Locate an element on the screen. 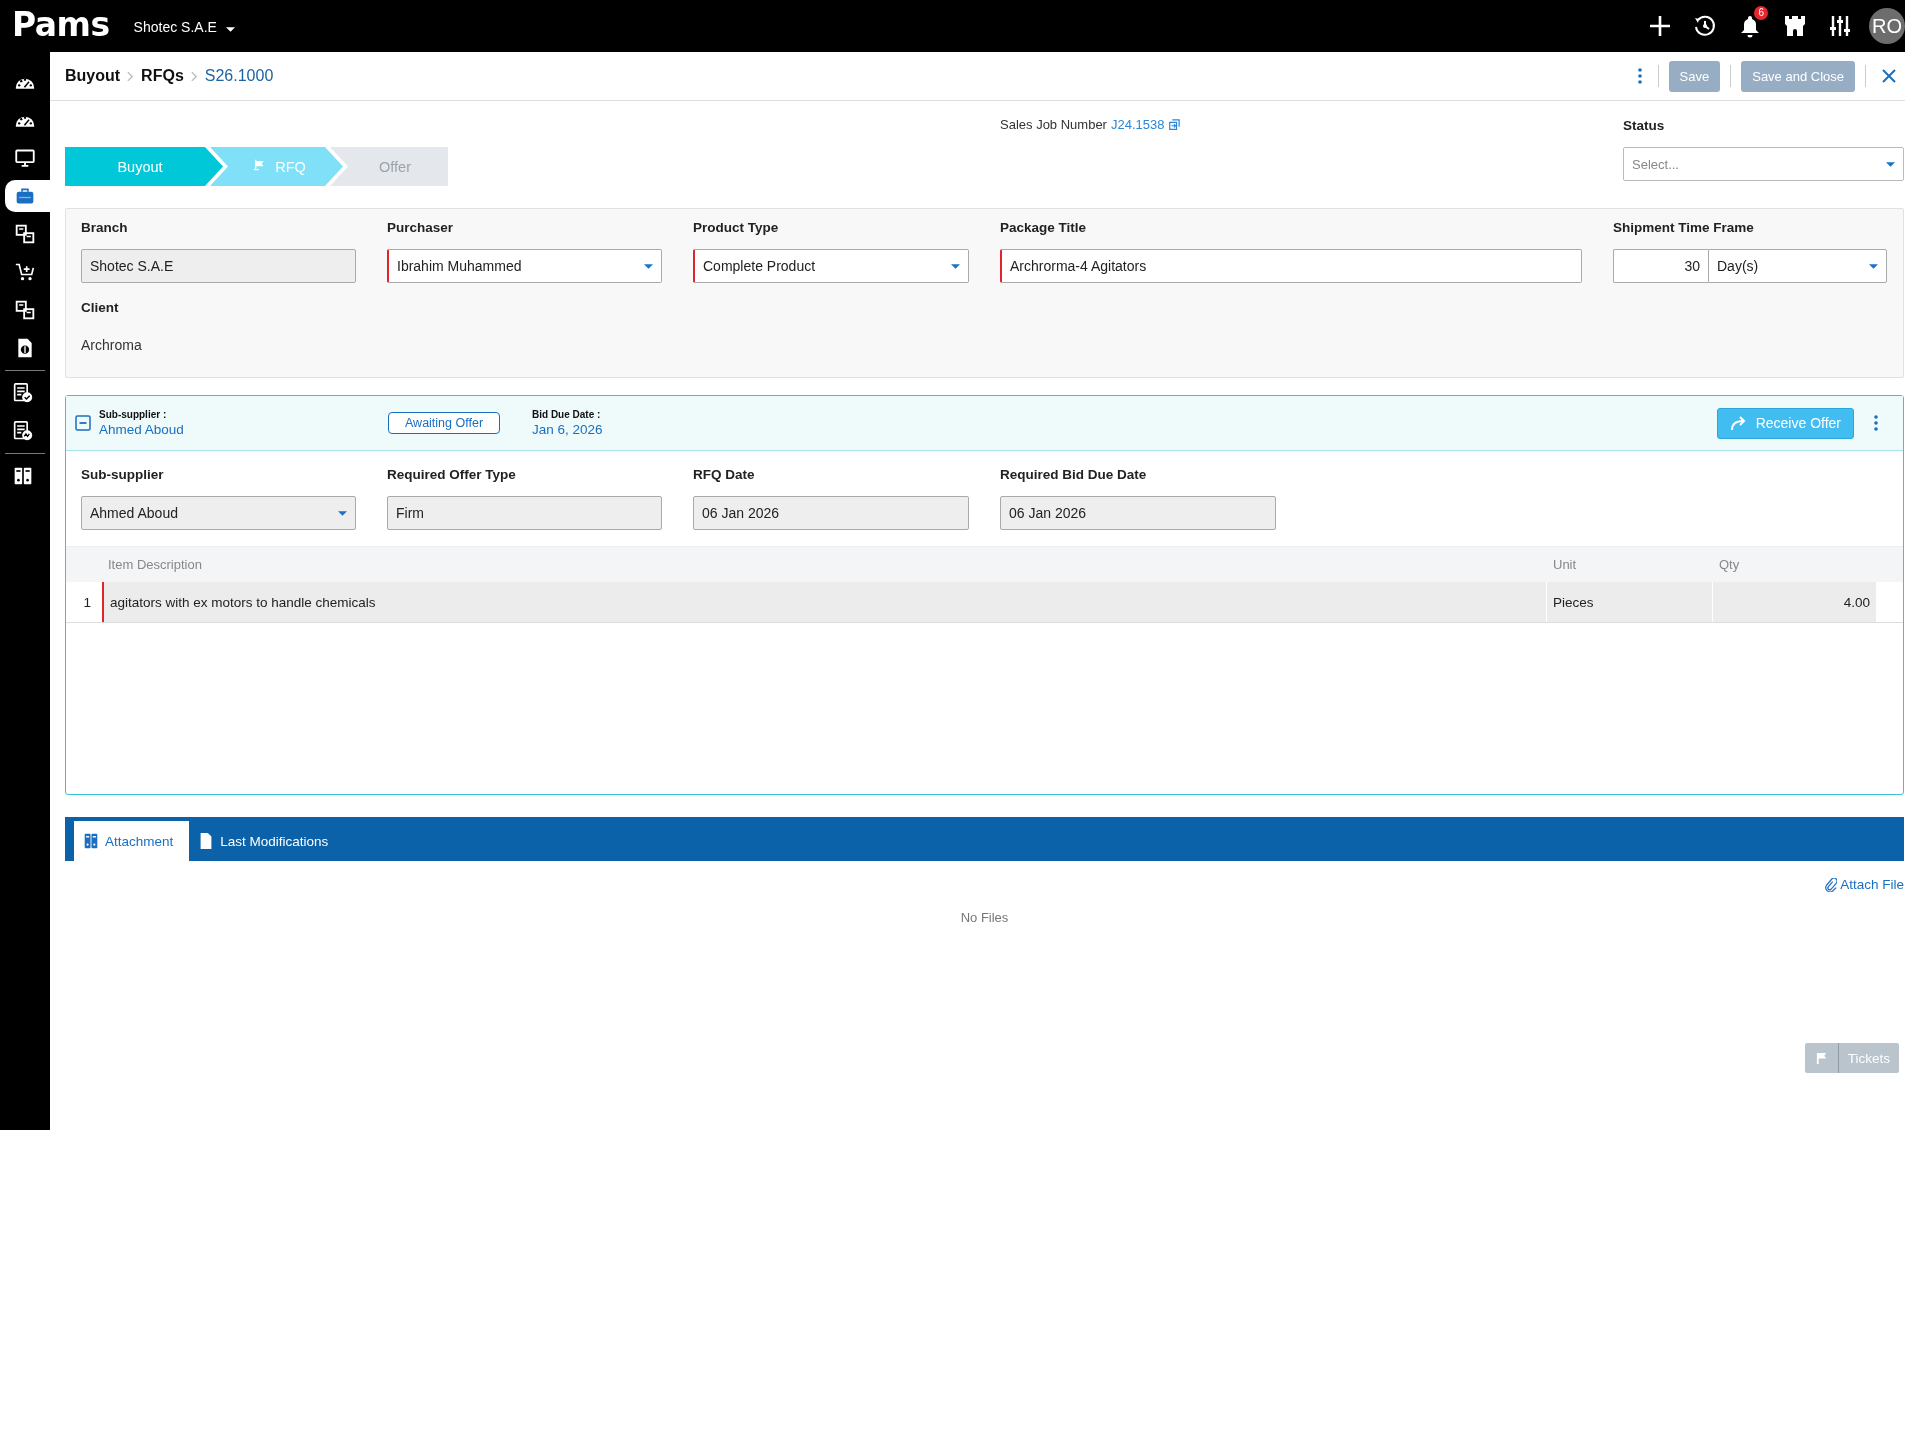 The height and width of the screenshot is (1432, 1905). cart-icon is located at coordinates (25, 272).